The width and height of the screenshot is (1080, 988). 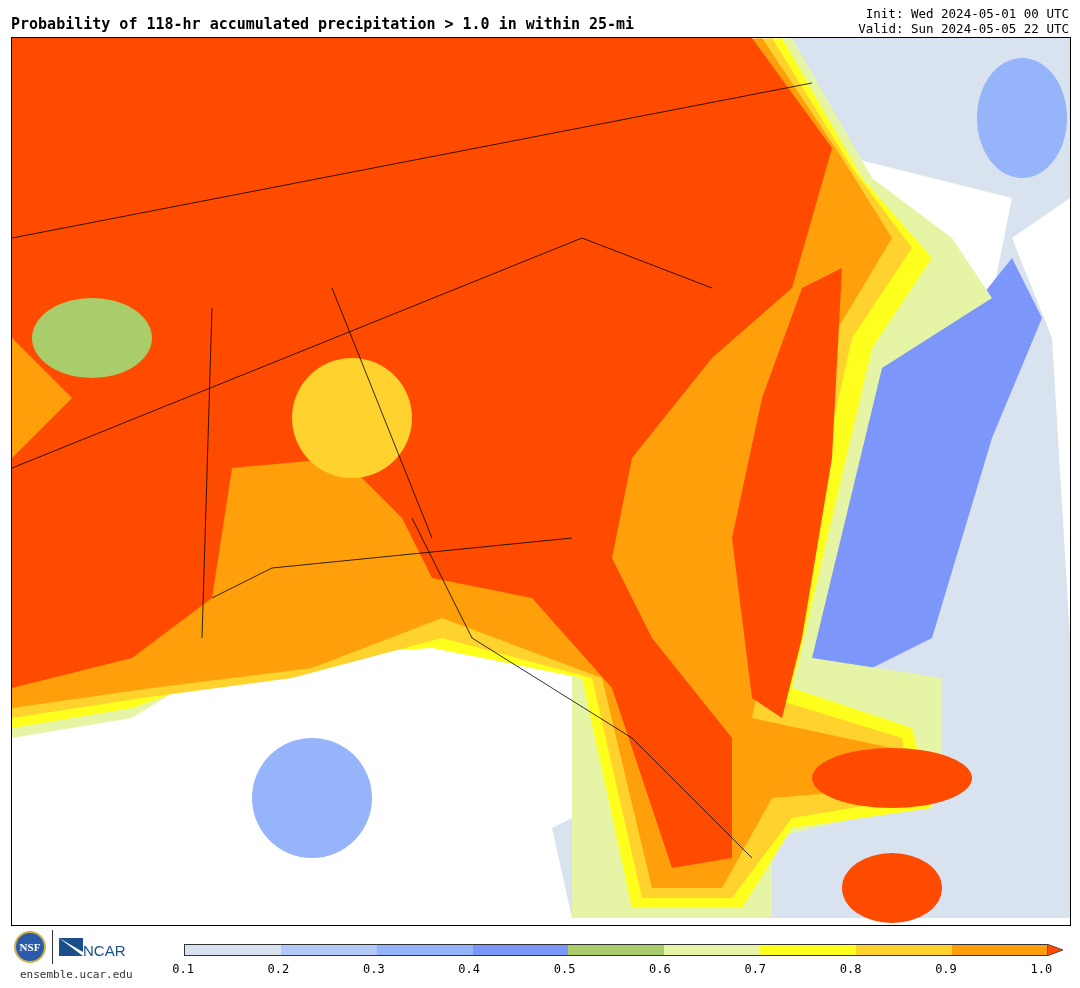 I want to click on colorbar-tick-label: 0.1, so click(x=183, y=969).